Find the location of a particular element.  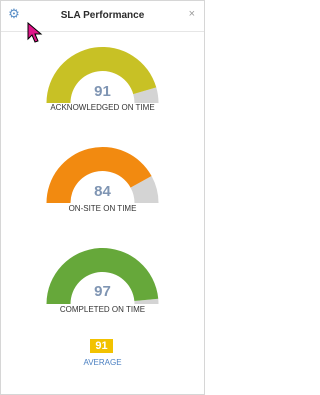

gauge-completed: 97 COMPLETED ON TIME is located at coordinates (102, 277).